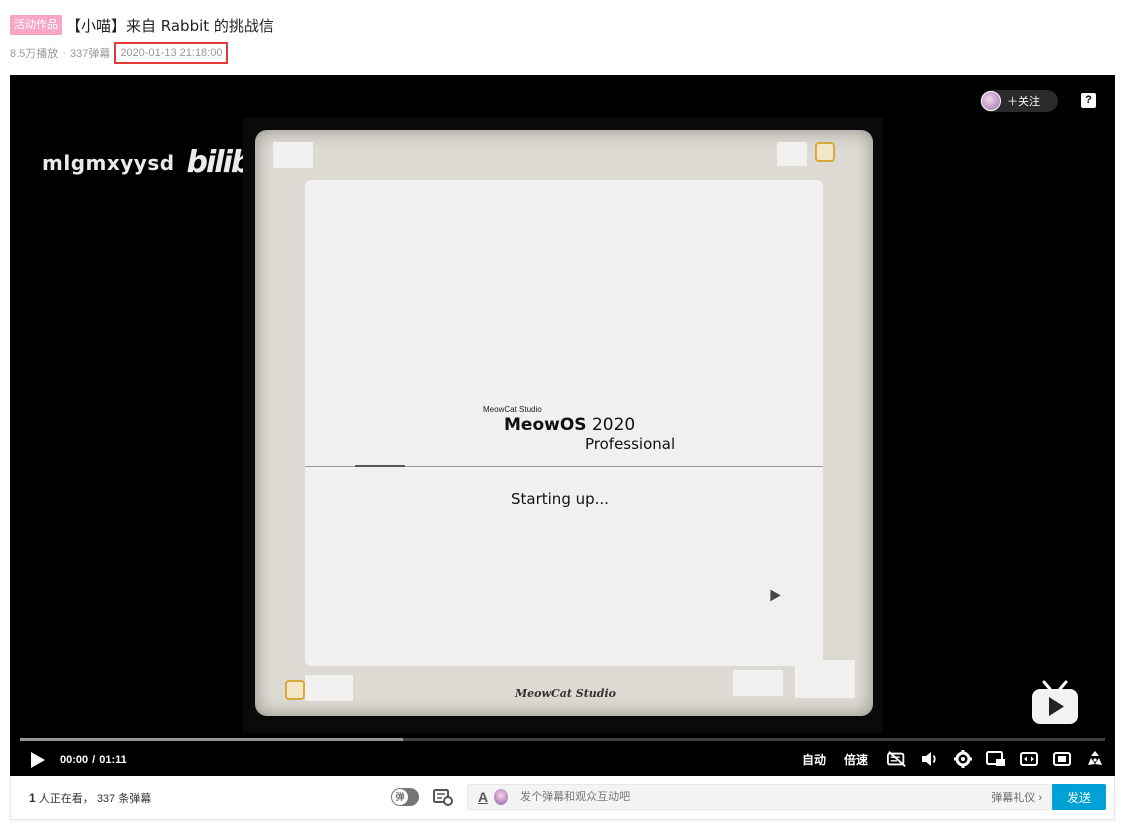 This screenshot has height=824, width=1125. What do you see at coordinates (562, 739) in the screenshot?
I see `progress-bar` at bounding box center [562, 739].